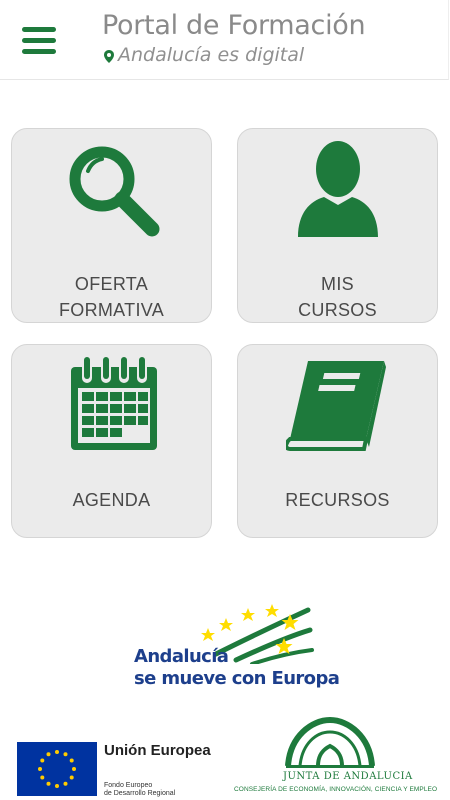 This screenshot has width=450, height=800. I want to click on search-icon, so click(114, 191).